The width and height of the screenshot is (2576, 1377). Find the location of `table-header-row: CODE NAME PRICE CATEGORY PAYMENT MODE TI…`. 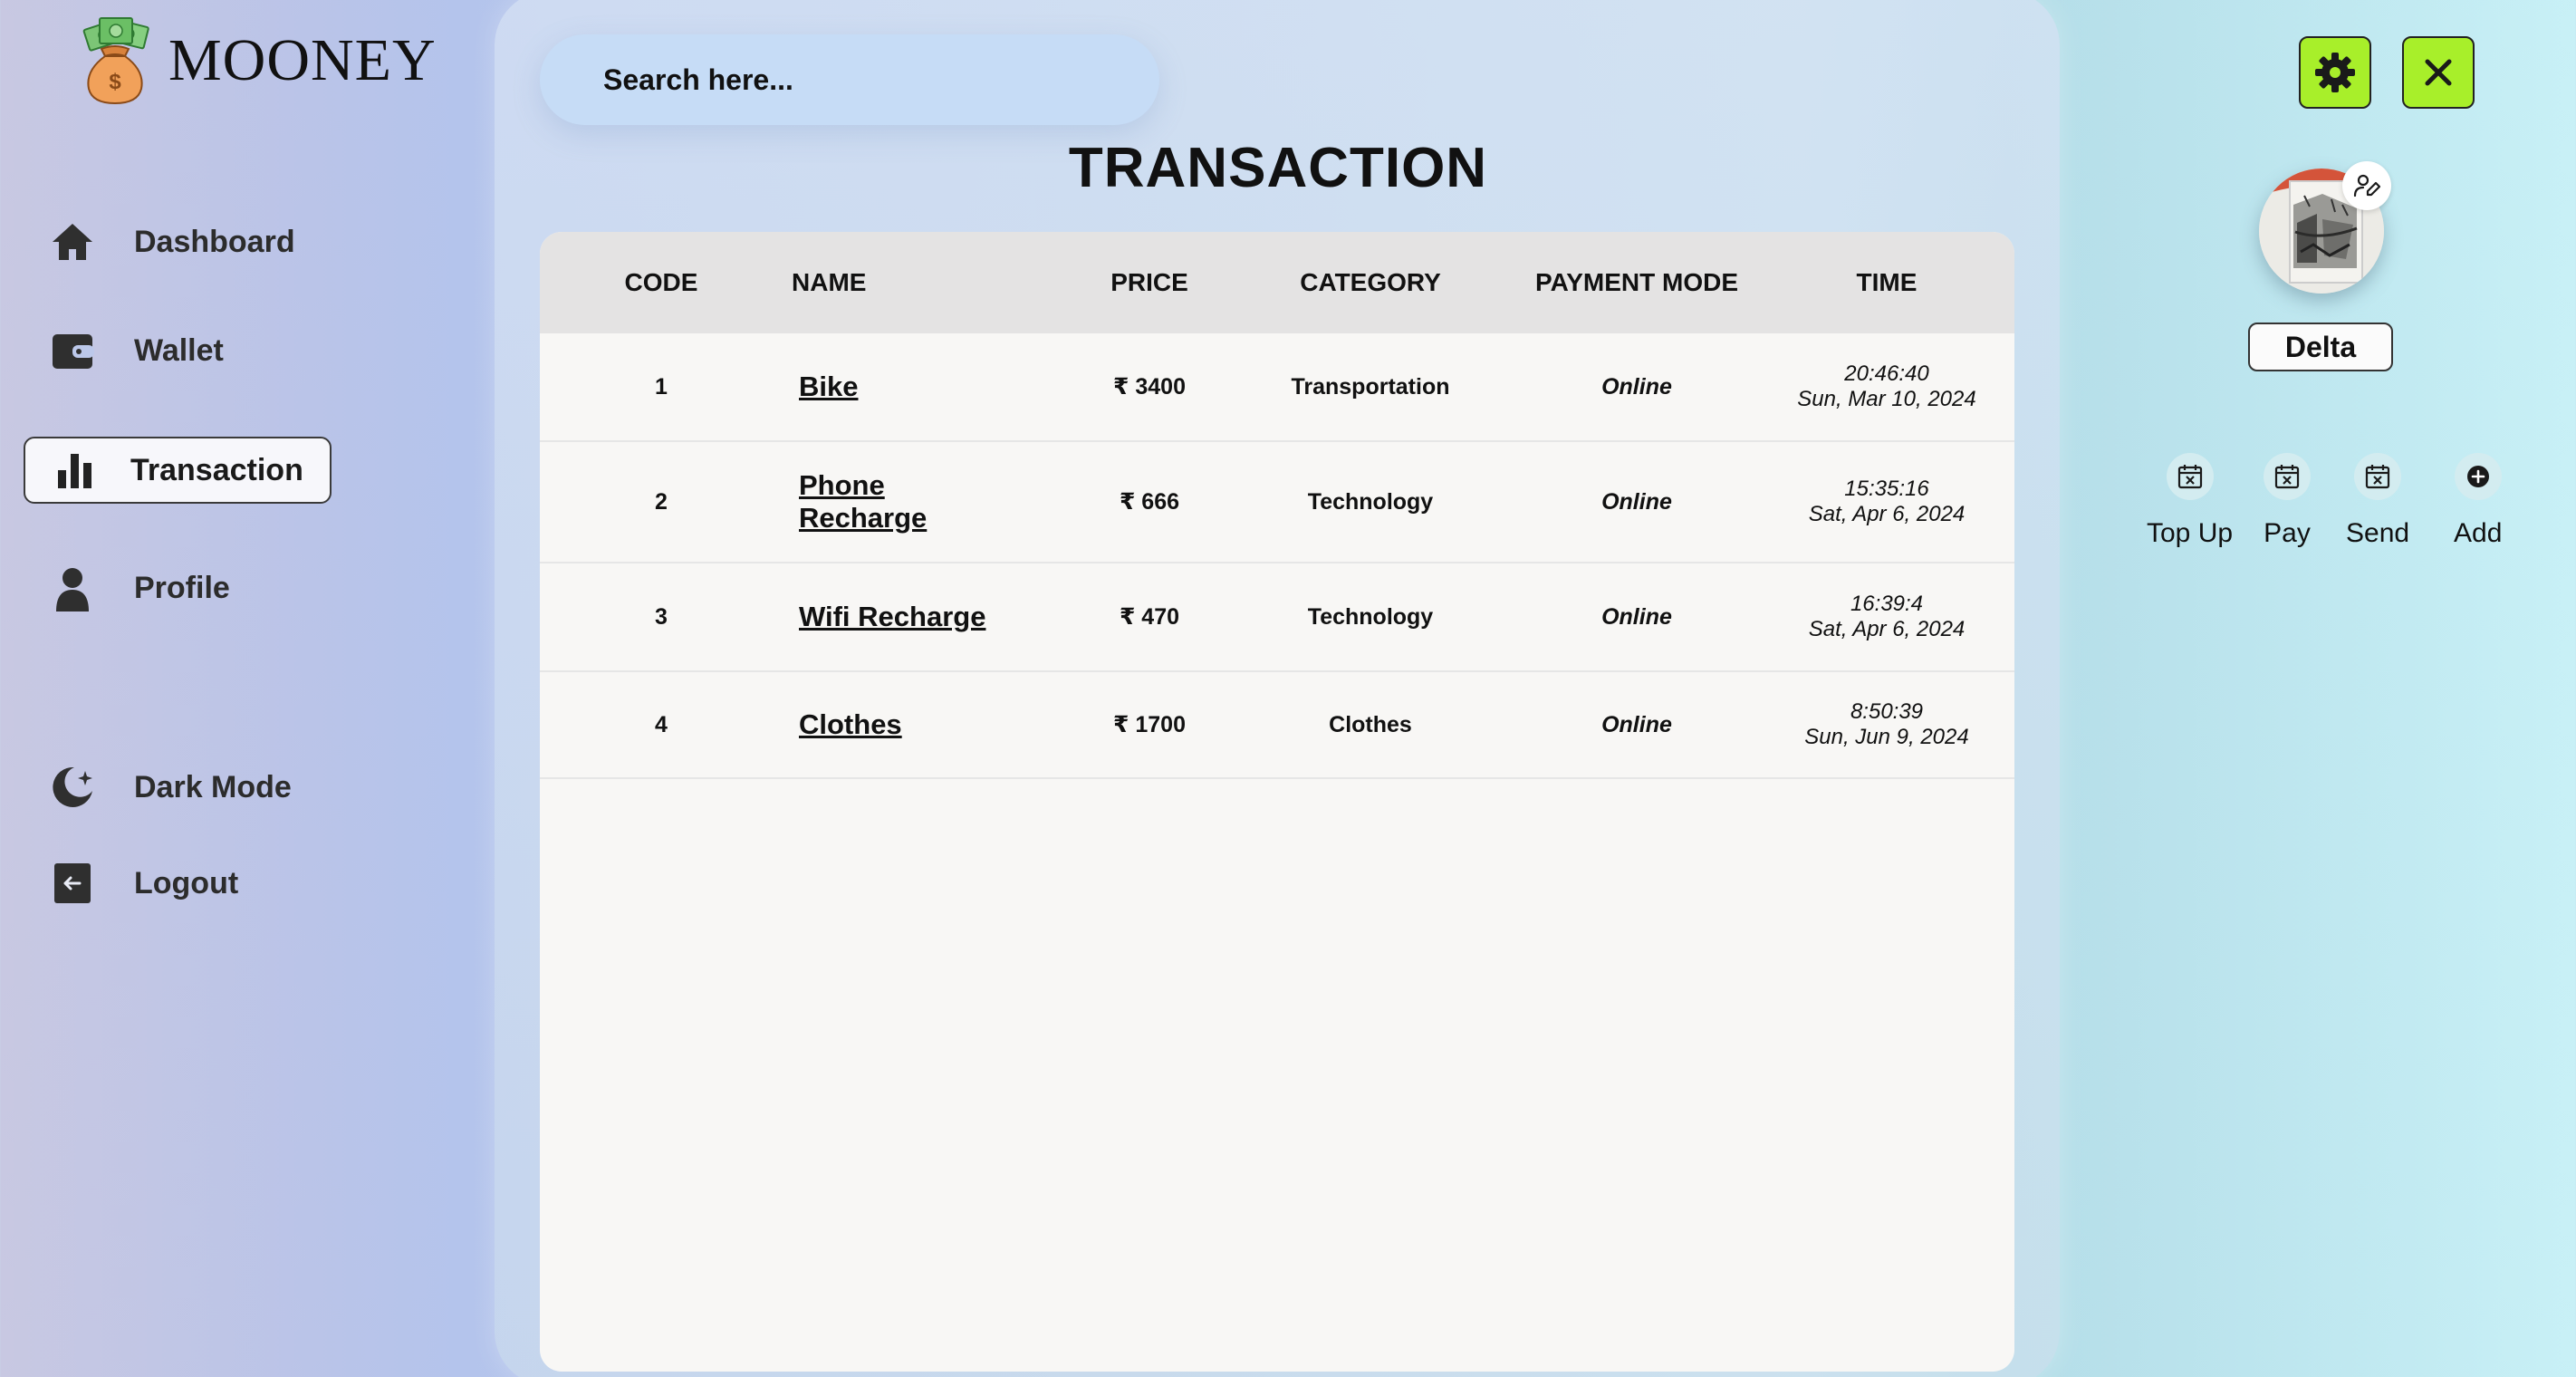

table-header-row: CODE NAME PRICE CATEGORY PAYMENT MODE TI… is located at coordinates (1277, 282).